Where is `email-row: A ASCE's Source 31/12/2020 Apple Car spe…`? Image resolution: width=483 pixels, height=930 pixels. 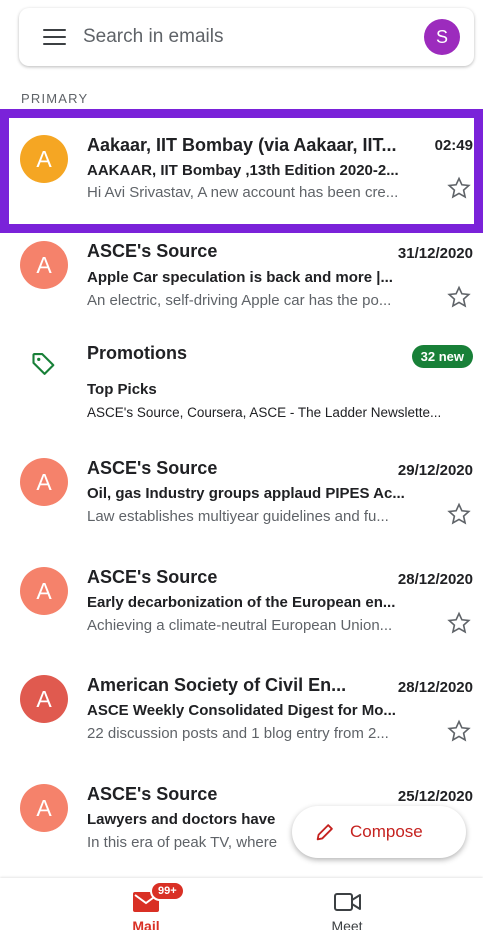 email-row: A ASCE's Source 31/12/2020 Apple Car spe… is located at coordinates (241, 285).